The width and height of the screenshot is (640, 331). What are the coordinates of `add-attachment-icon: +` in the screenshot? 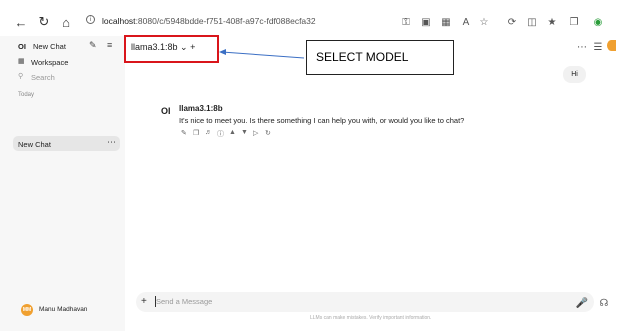 It's located at (144, 301).